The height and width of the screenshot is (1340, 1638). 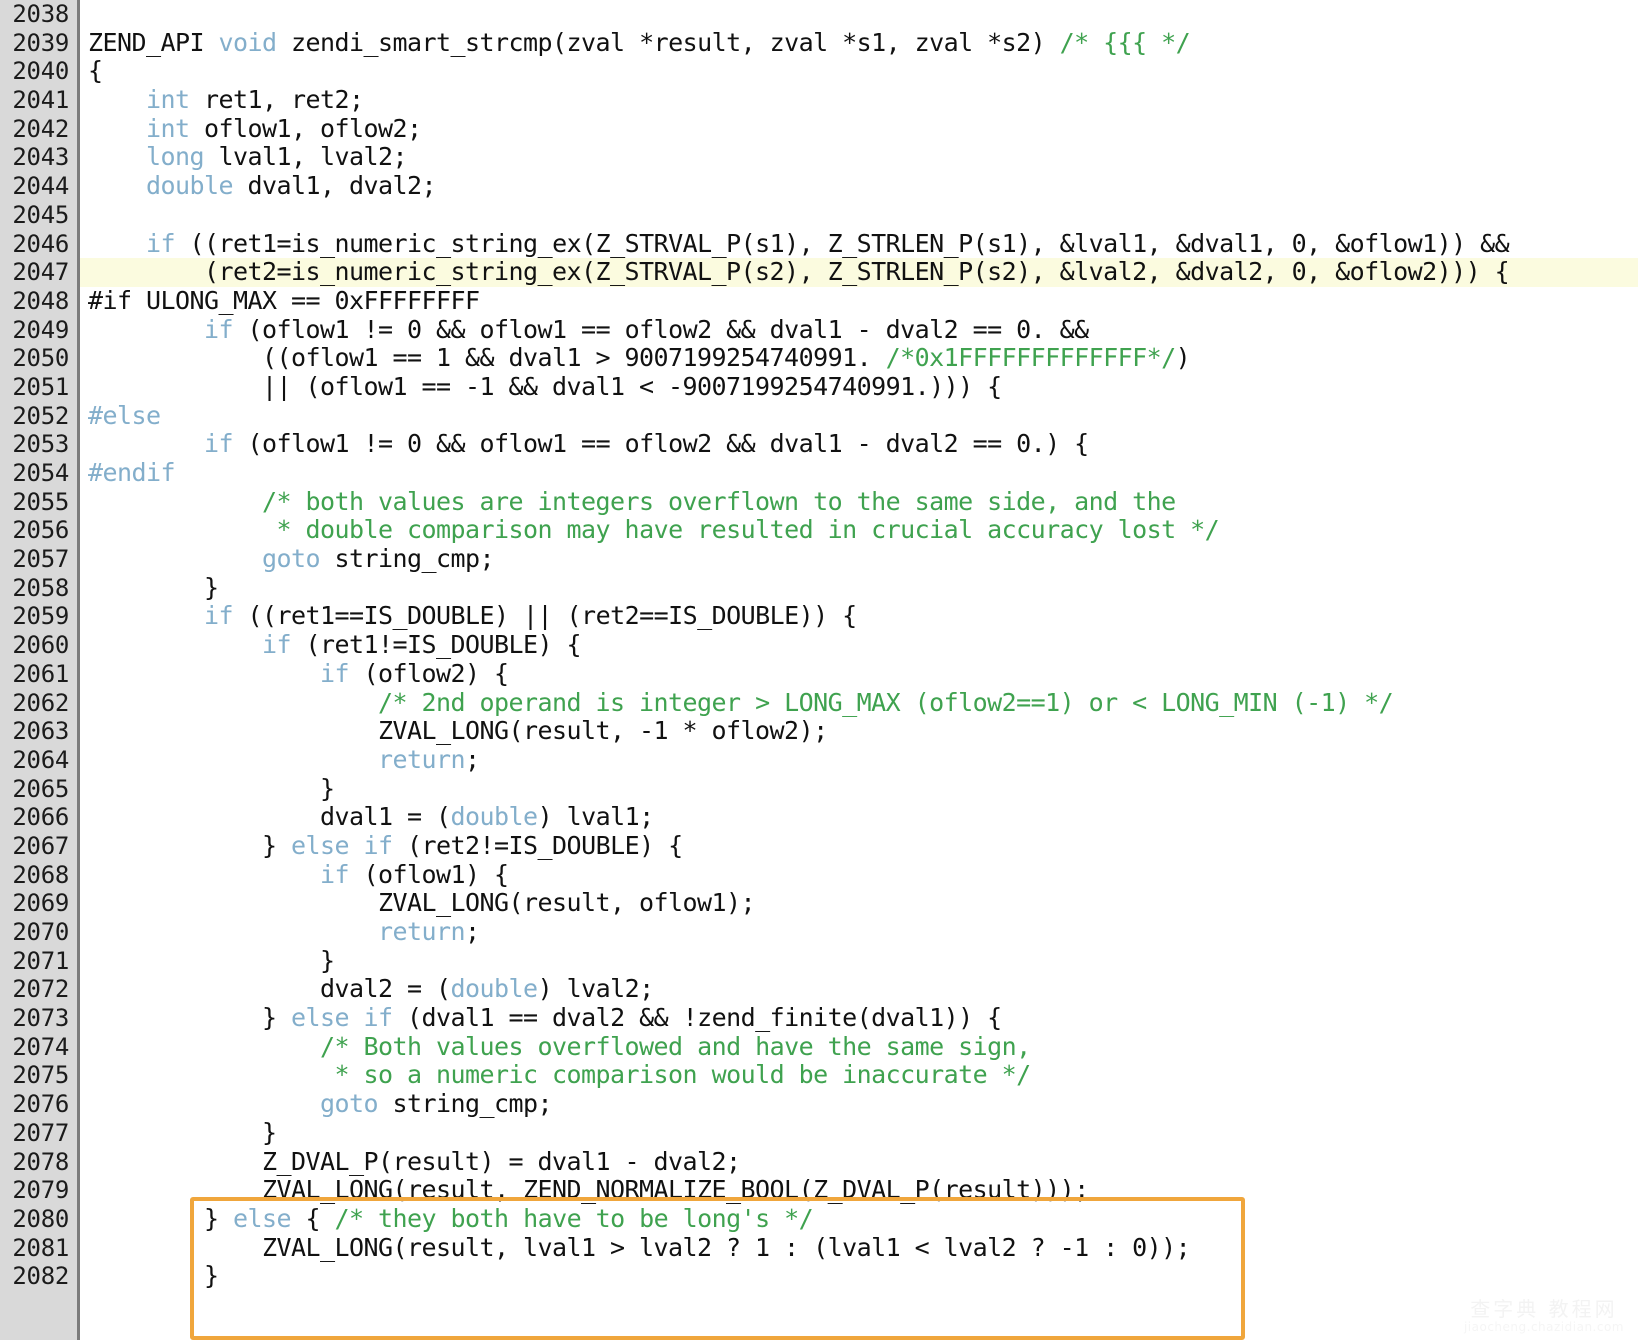 I want to click on code-line: 2045, so click(x=819, y=215).